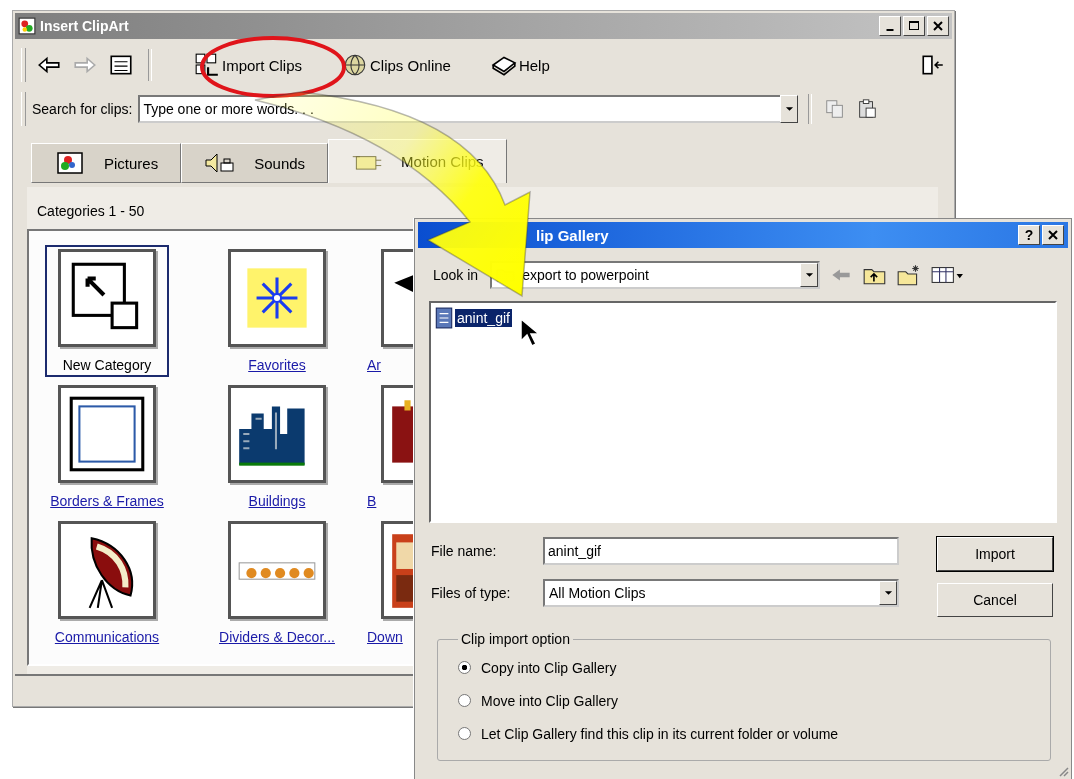 Image resolution: width=1074 pixels, height=779 pixels. Describe the element at coordinates (277, 311) in the screenshot. I see `category-item: Favorites` at that location.